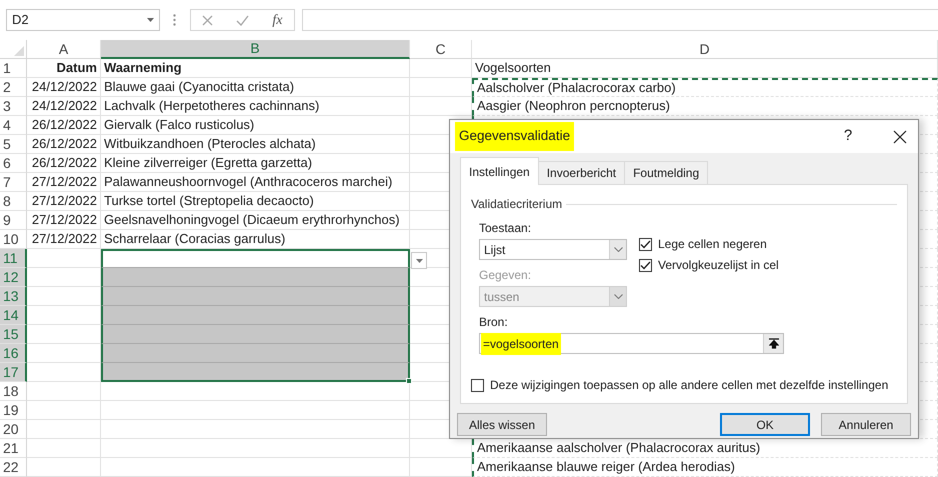  What do you see at coordinates (499, 171) in the screenshot?
I see `tab: Instellingen` at bounding box center [499, 171].